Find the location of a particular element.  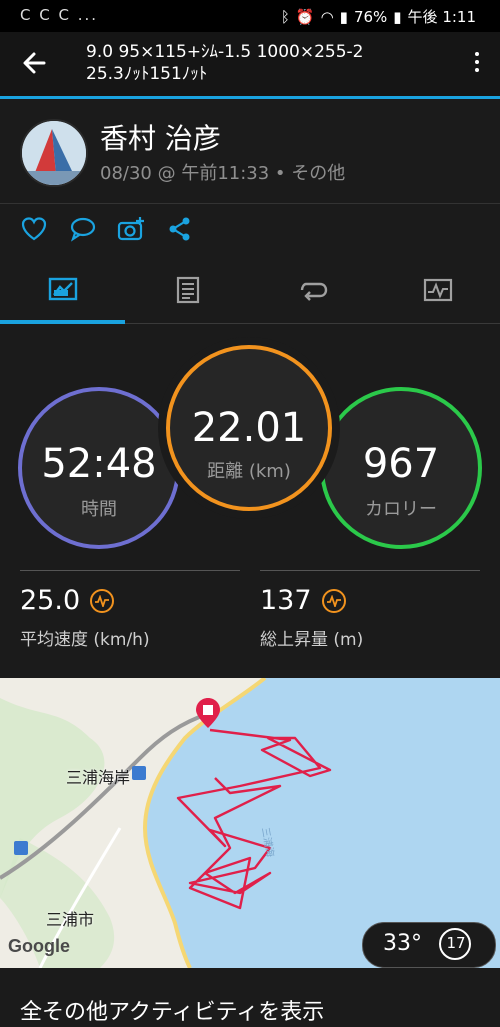

active-tab-indicator is located at coordinates (62, 322).